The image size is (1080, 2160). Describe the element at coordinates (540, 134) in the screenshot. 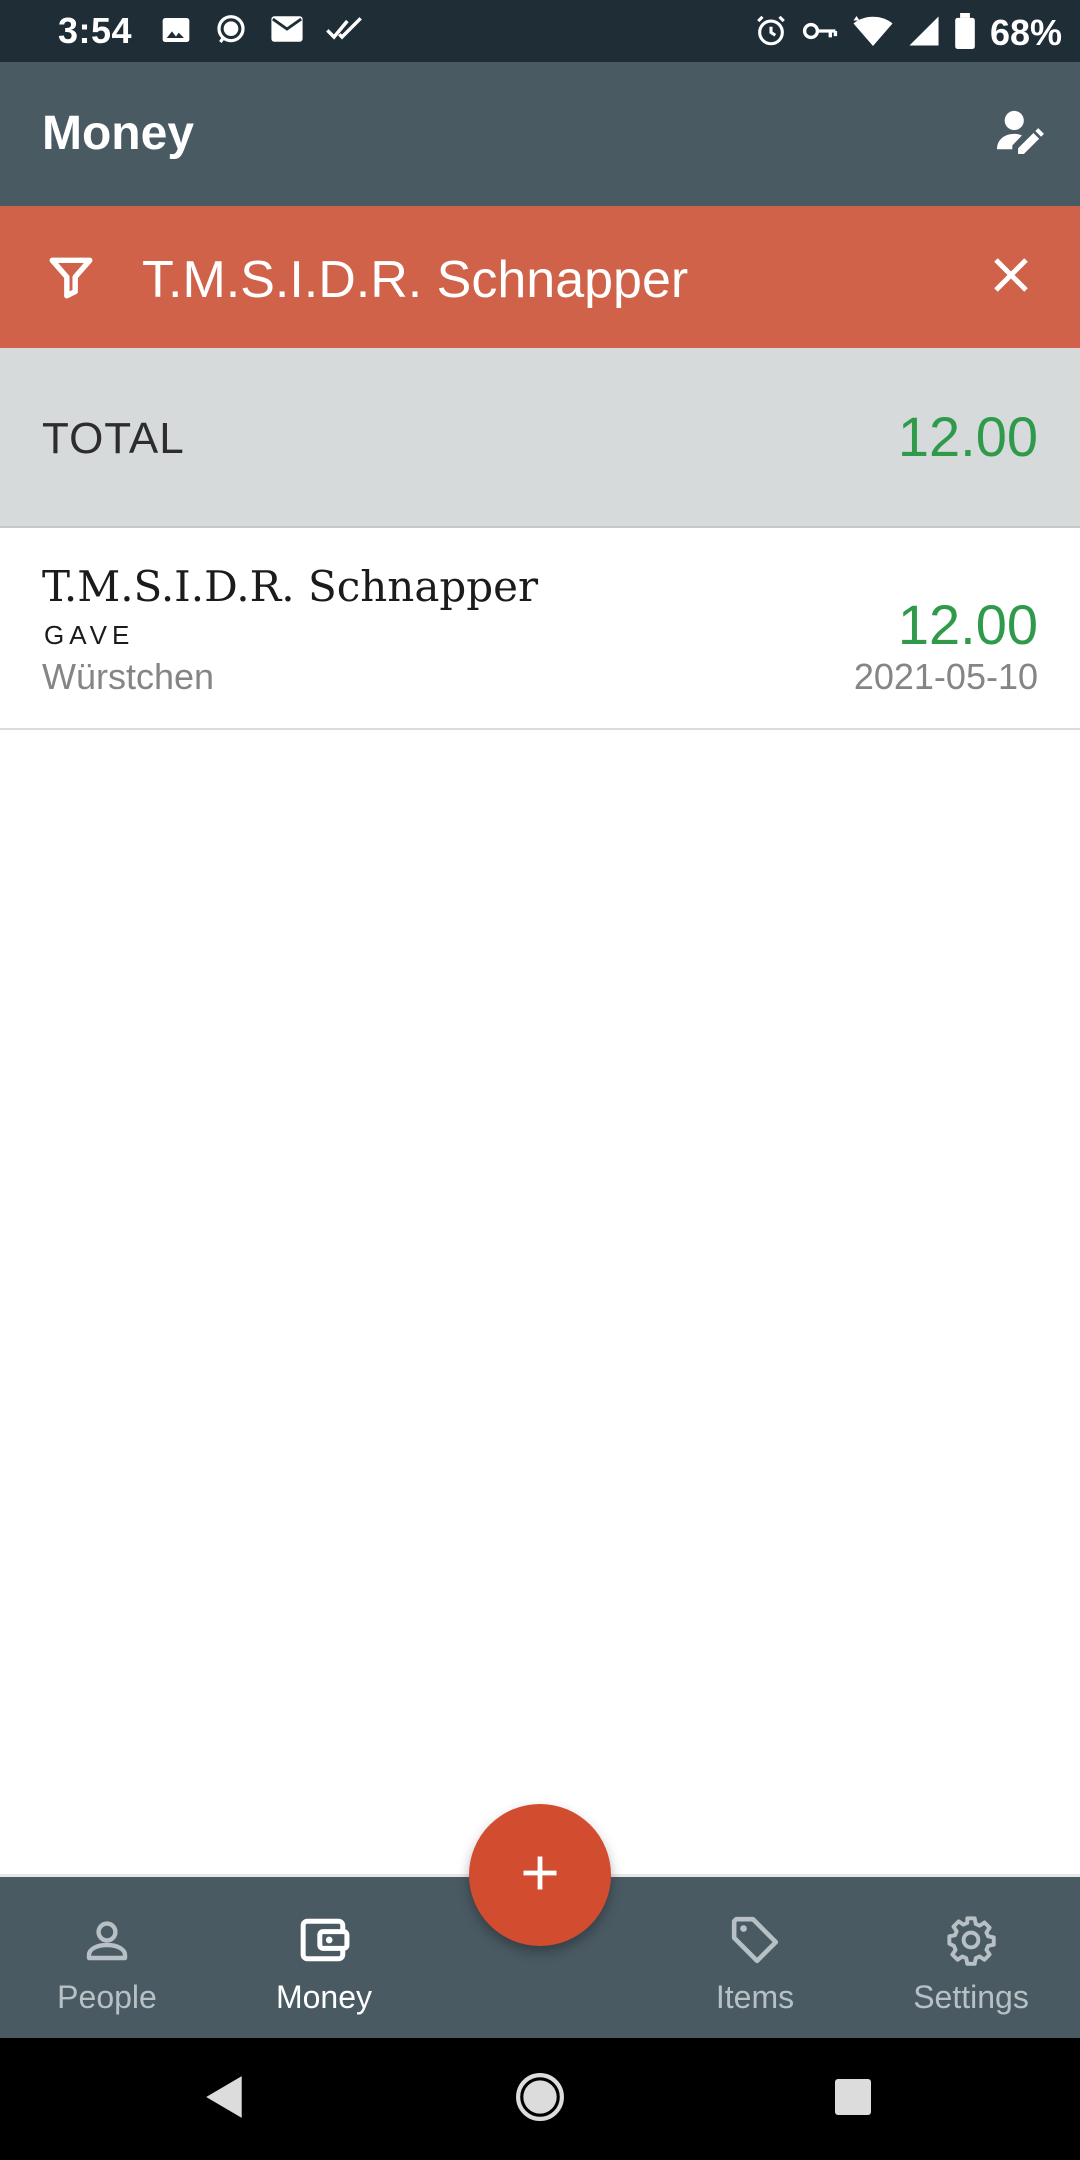

I see `app-bar: Money` at that location.